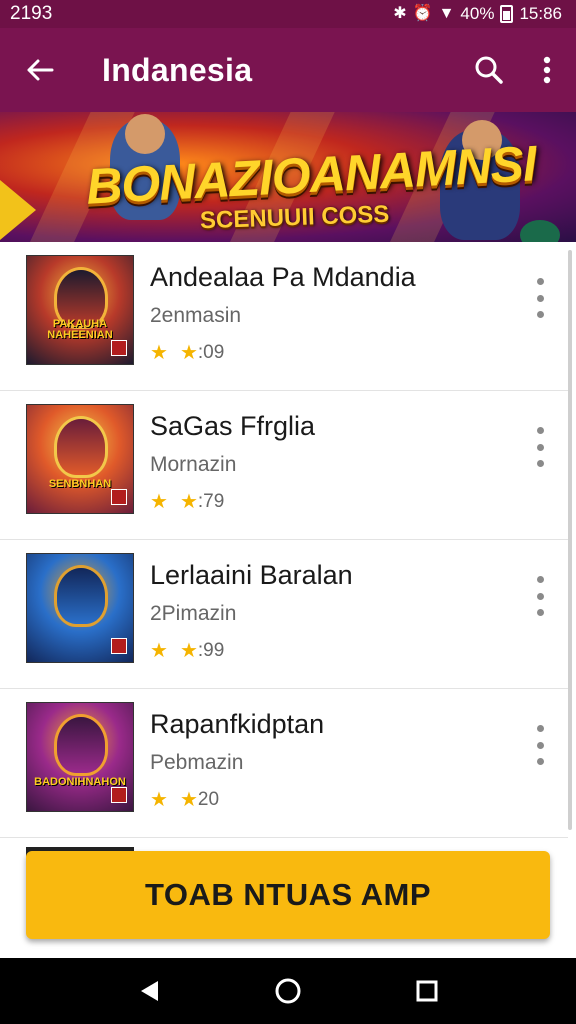  I want to click on nav-home-button, so click(288, 991).